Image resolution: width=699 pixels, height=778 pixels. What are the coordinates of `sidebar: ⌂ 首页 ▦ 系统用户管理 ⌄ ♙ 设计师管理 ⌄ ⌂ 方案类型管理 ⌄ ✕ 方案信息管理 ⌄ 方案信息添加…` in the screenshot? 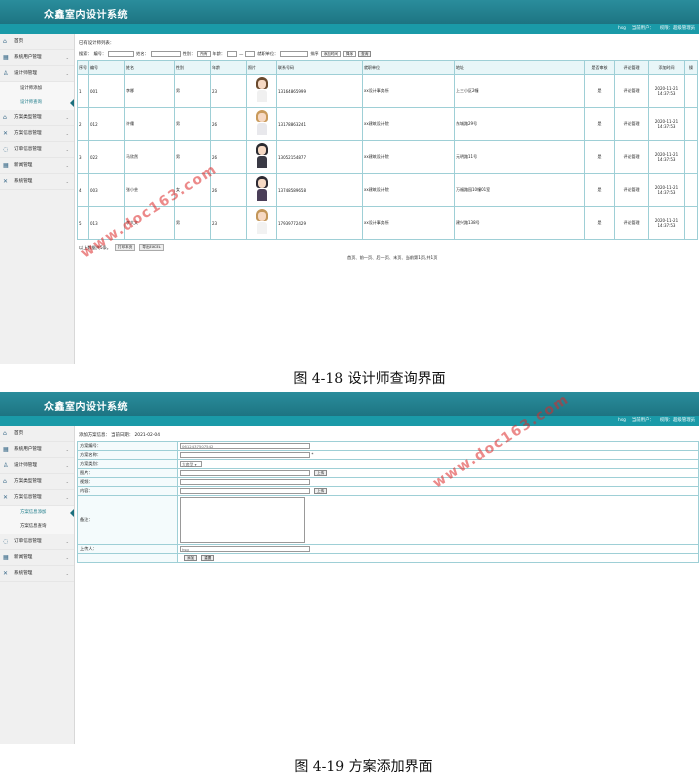 It's located at (37, 585).